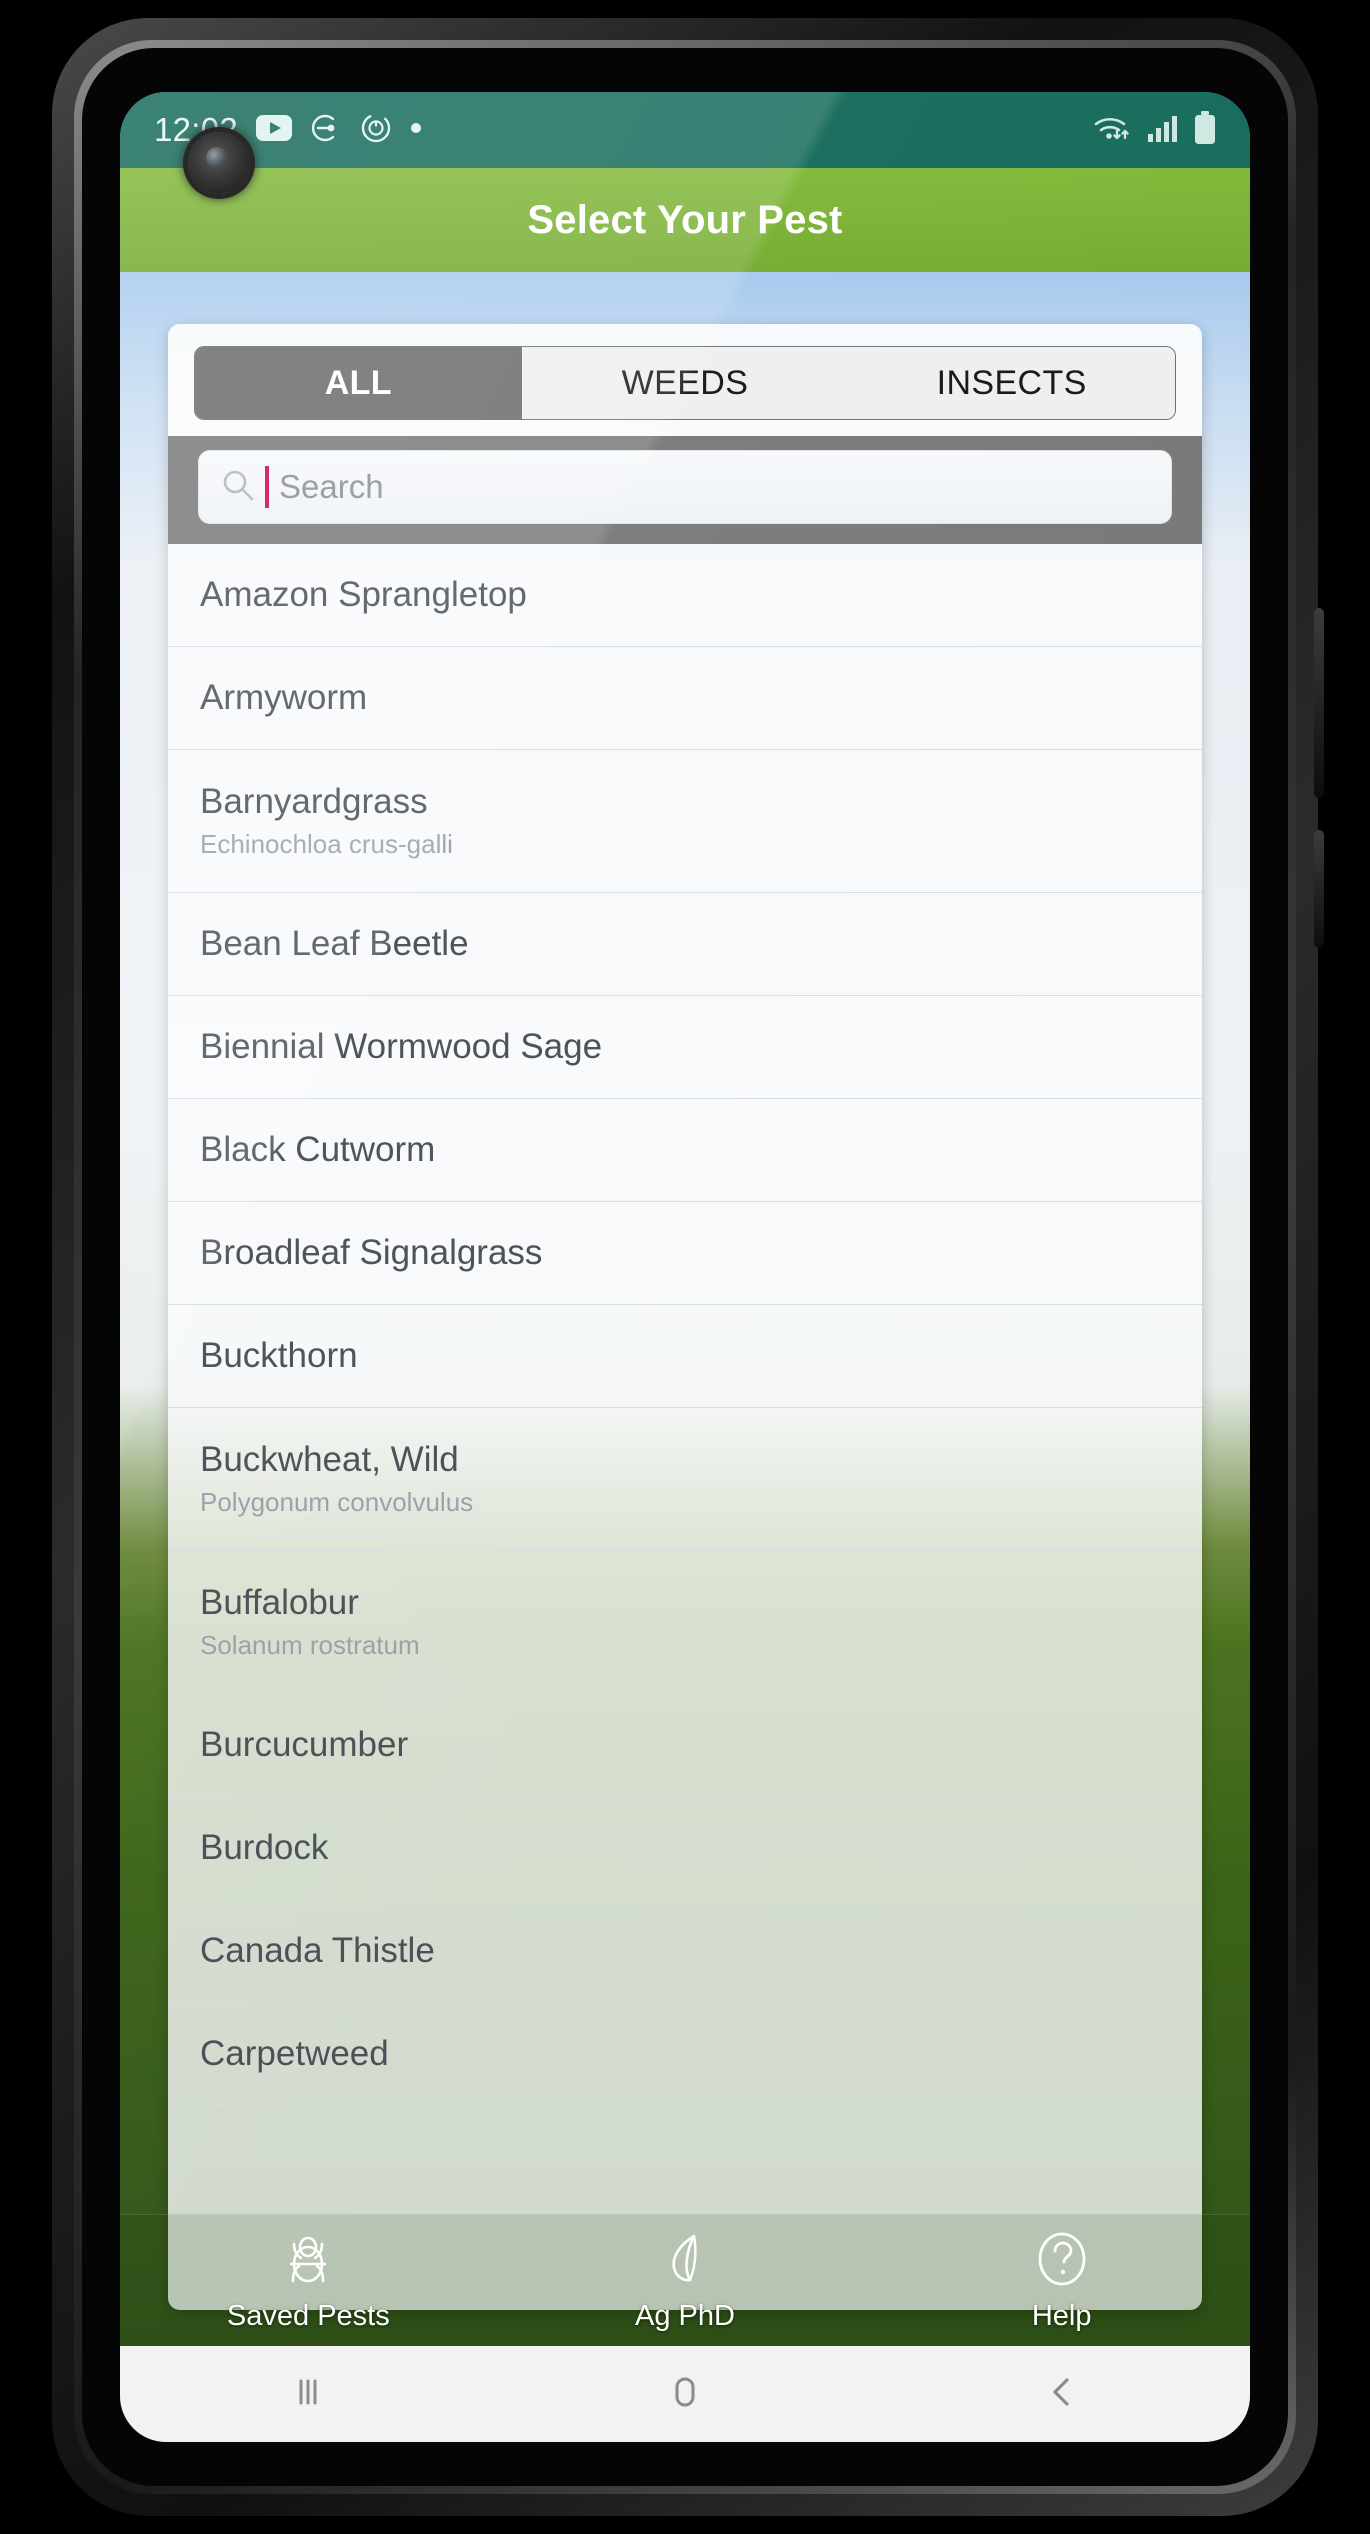  I want to click on recents-icon, so click(308, 2394).